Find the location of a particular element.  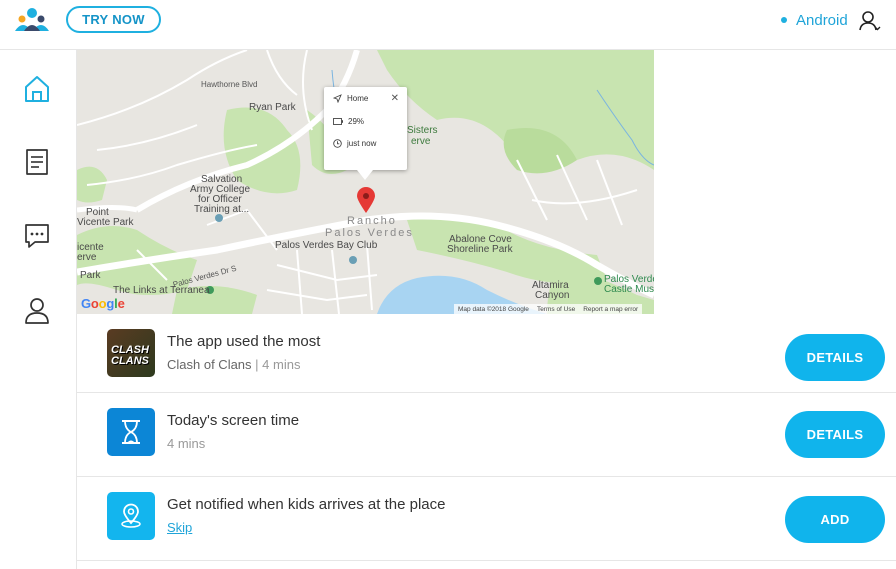

device-selector: Android is located at coordinates (814, 20).